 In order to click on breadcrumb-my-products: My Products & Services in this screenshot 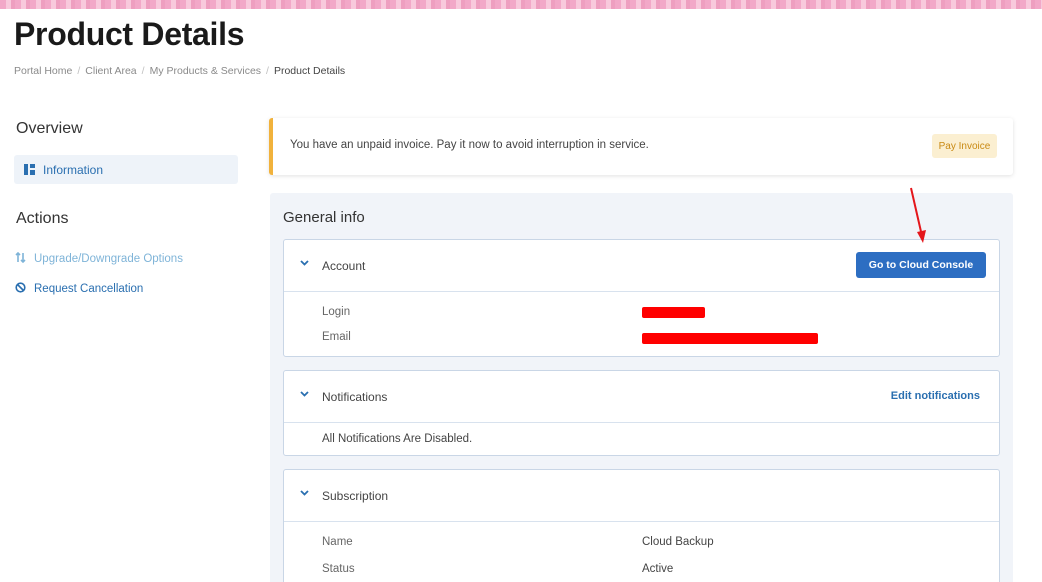, I will do `click(205, 71)`.